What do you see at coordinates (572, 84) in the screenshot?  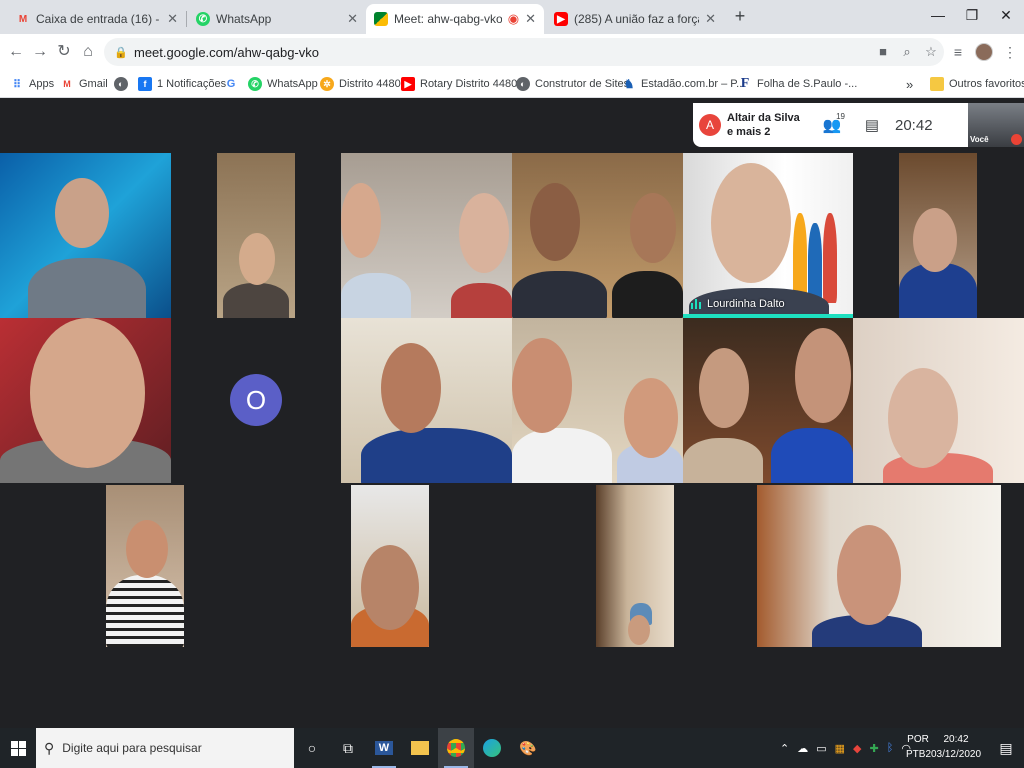 I see `bookmark-construtor: ◐ Construtor de Sites` at bounding box center [572, 84].